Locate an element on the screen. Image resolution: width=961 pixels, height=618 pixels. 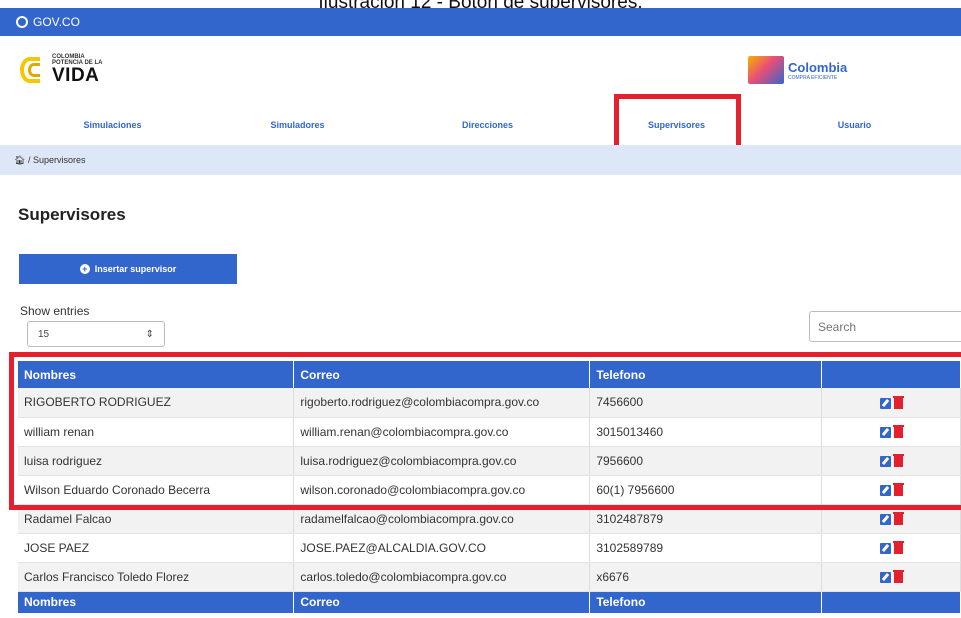
header-actions is located at coordinates (891, 374).